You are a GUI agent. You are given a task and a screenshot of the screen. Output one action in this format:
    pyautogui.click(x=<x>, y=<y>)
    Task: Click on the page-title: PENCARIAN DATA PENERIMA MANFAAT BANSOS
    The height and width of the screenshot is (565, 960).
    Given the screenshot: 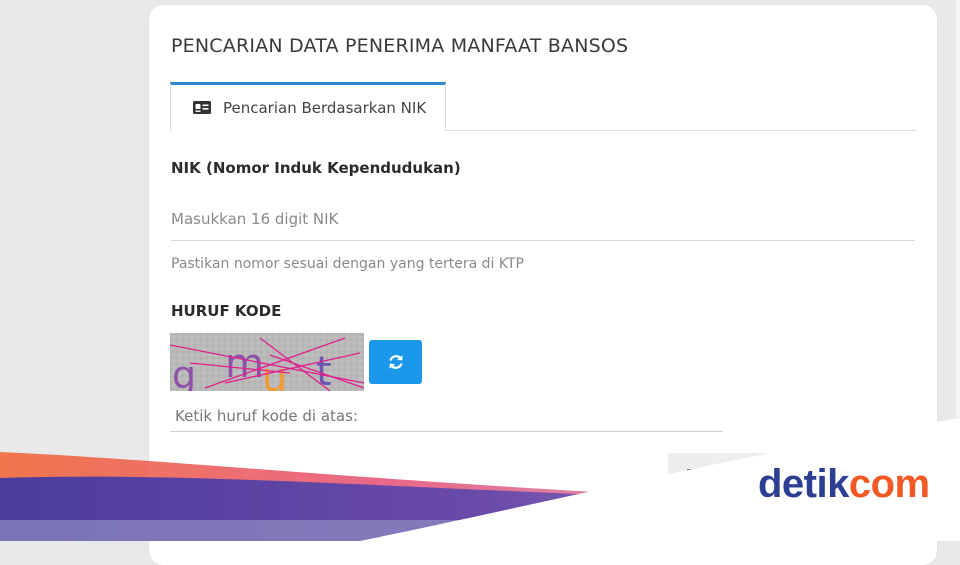 What is the action you would take?
    pyautogui.click(x=400, y=46)
    